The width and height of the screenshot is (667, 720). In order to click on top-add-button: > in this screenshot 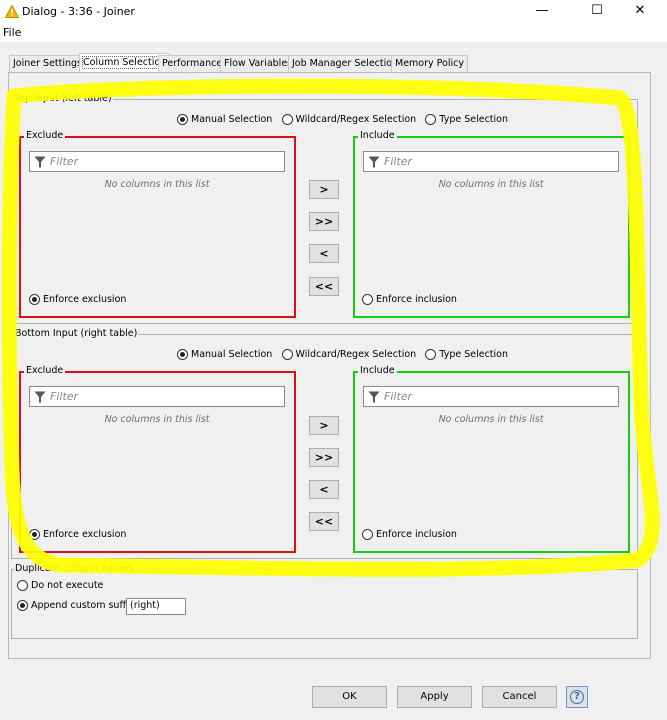, I will do `click(324, 189)`.